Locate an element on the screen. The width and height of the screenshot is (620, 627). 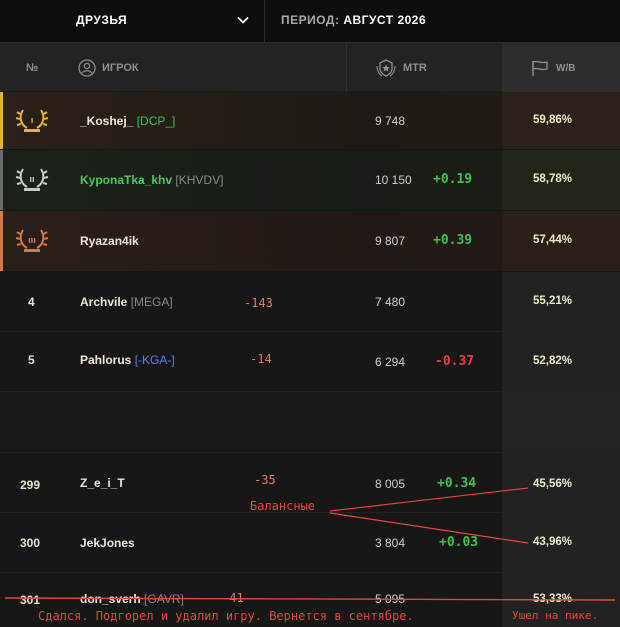
table-gap is located at coordinates (310, 422).